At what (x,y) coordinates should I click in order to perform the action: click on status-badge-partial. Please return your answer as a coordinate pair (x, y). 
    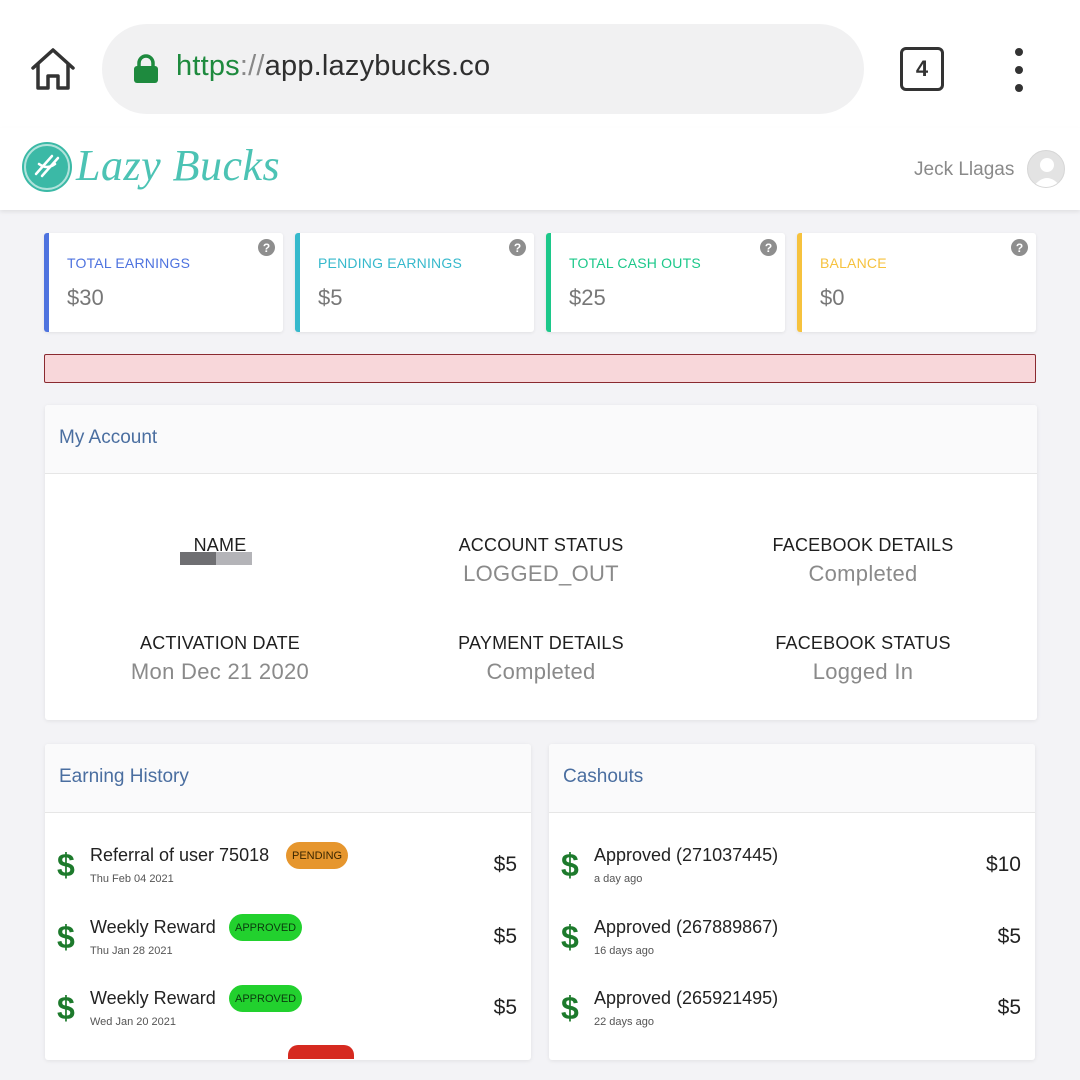
    Looking at the image, I should click on (321, 1052).